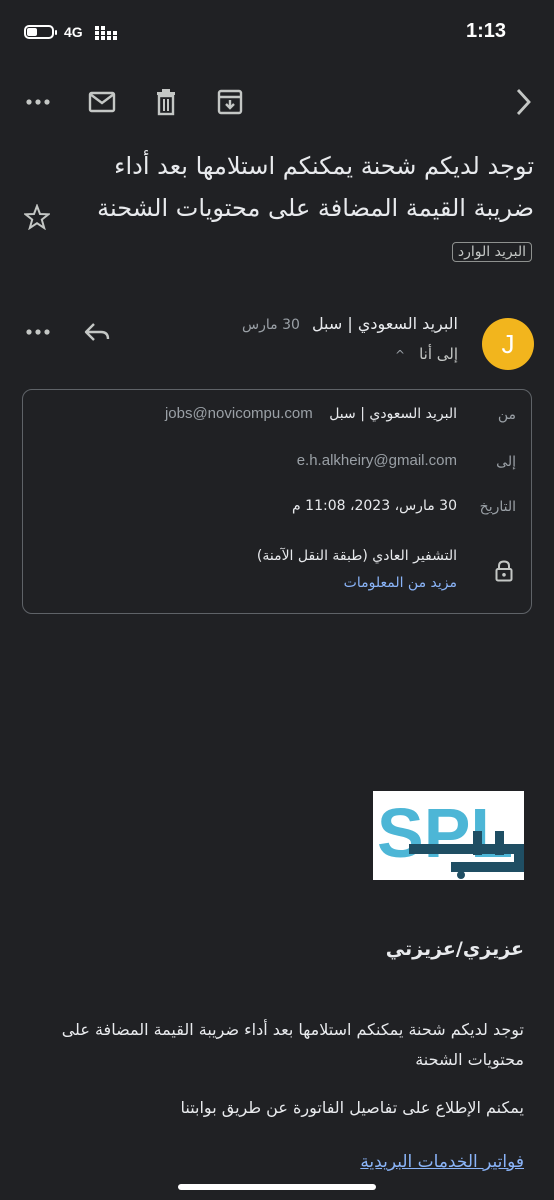  Describe the element at coordinates (497, 507) in the screenshot. I see `date-label: التاريخ` at that location.